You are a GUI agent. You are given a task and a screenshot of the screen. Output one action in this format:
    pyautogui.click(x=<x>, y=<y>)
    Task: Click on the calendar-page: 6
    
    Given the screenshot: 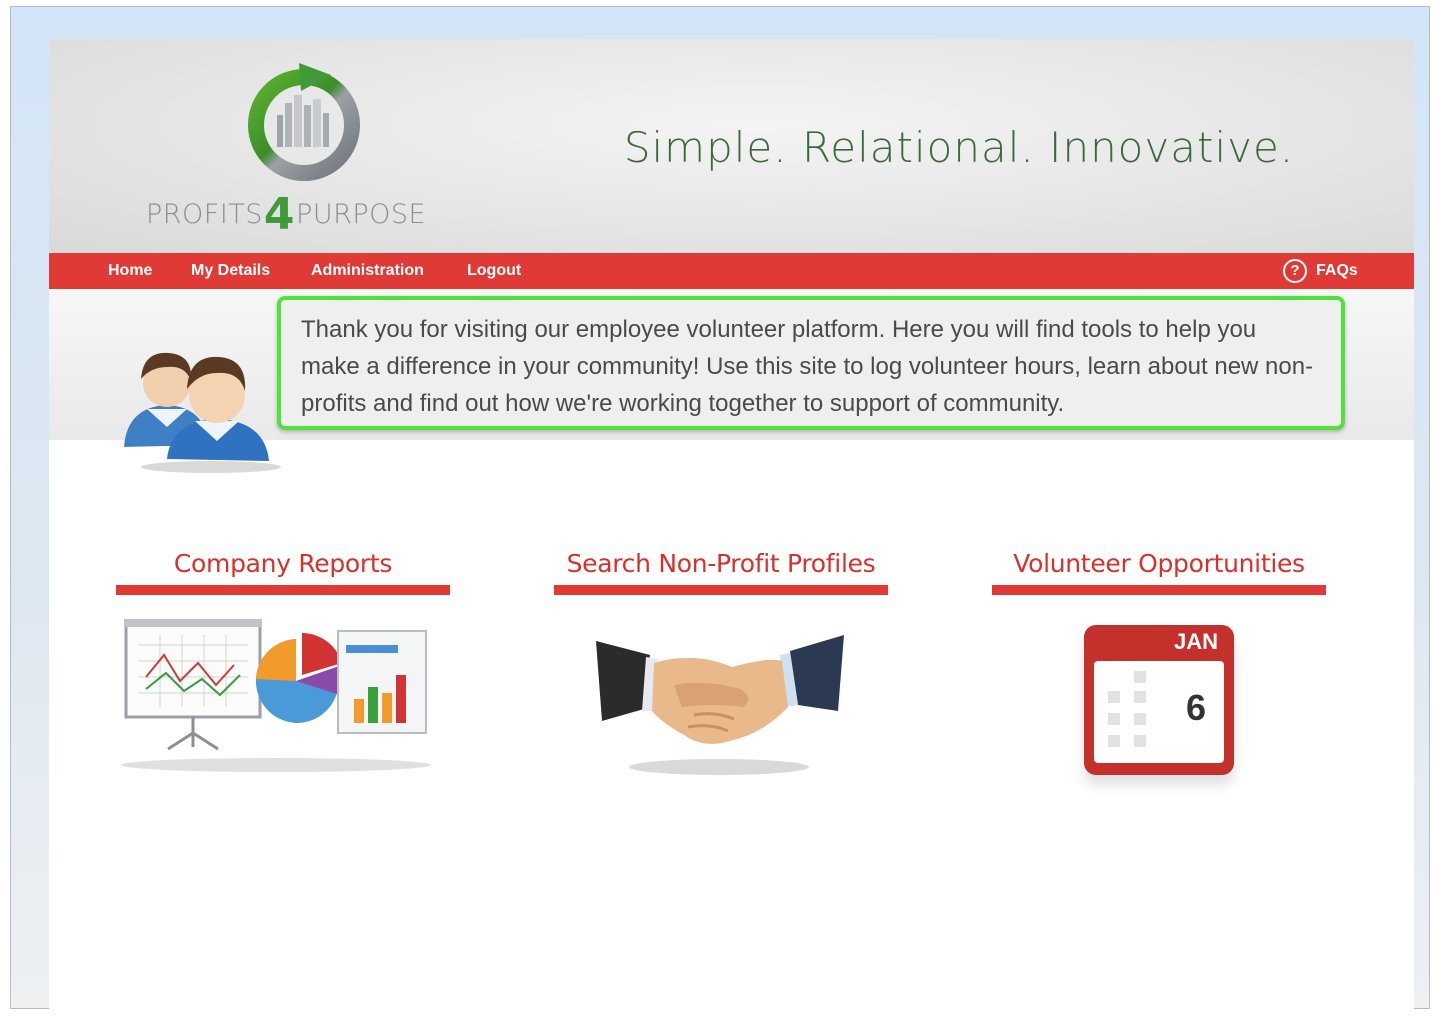 What is the action you would take?
    pyautogui.click(x=1159, y=712)
    